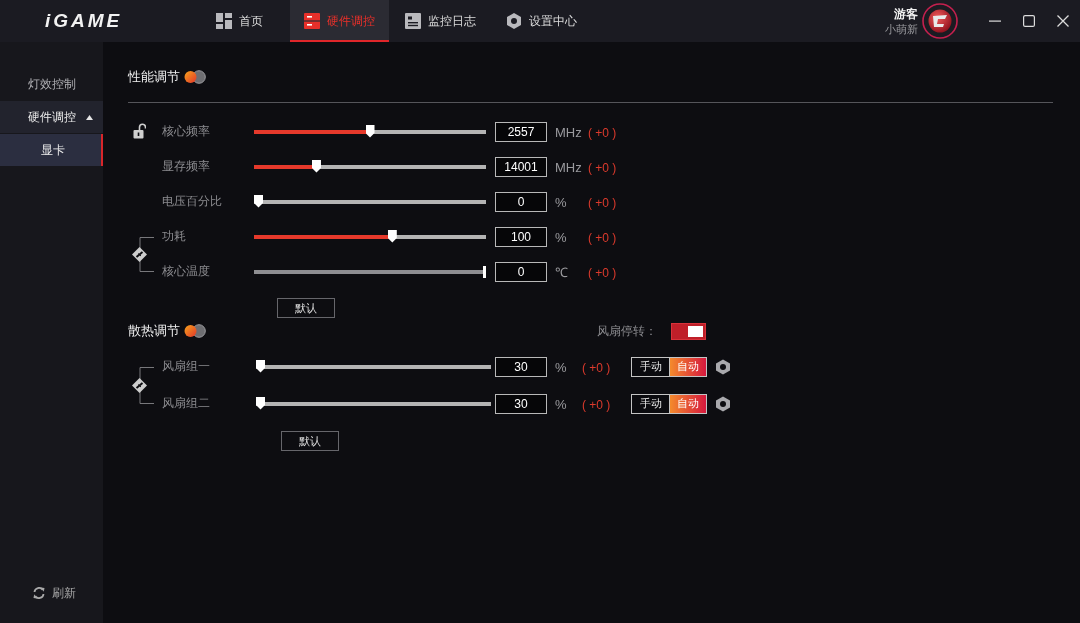 The width and height of the screenshot is (1080, 623). What do you see at coordinates (51, 84) in the screenshot?
I see `sidebar-item: 灯效控制` at bounding box center [51, 84].